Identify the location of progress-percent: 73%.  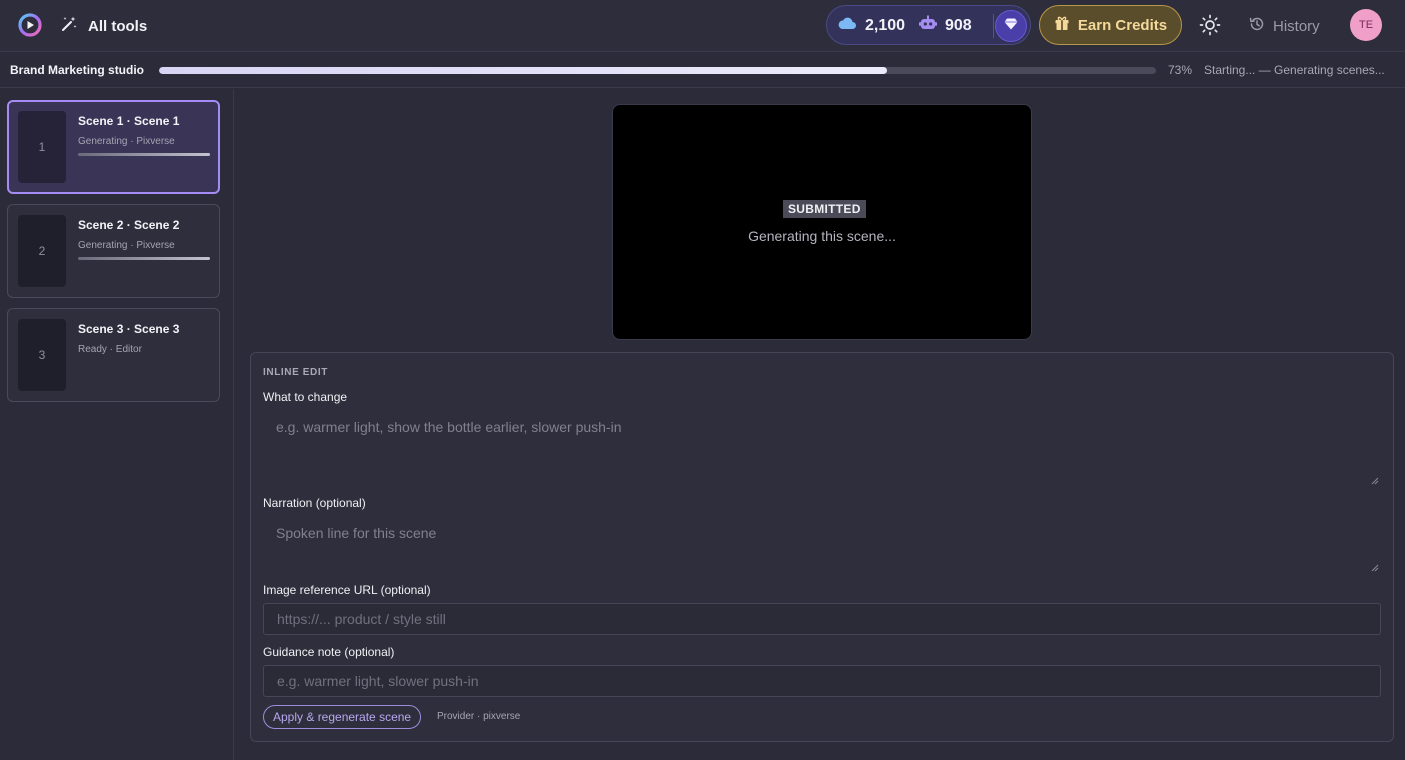
(1180, 70).